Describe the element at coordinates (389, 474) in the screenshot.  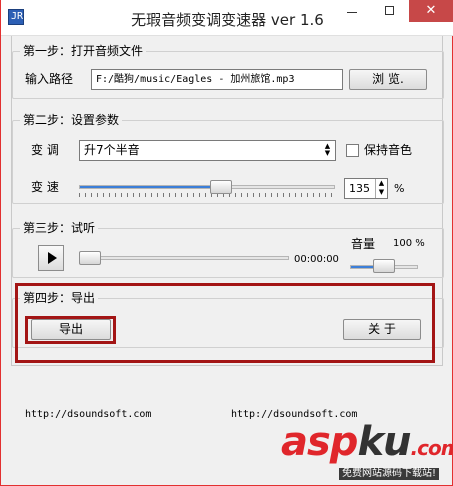
I see `watermark-subtitle: 免费网站源码下载站!` at that location.